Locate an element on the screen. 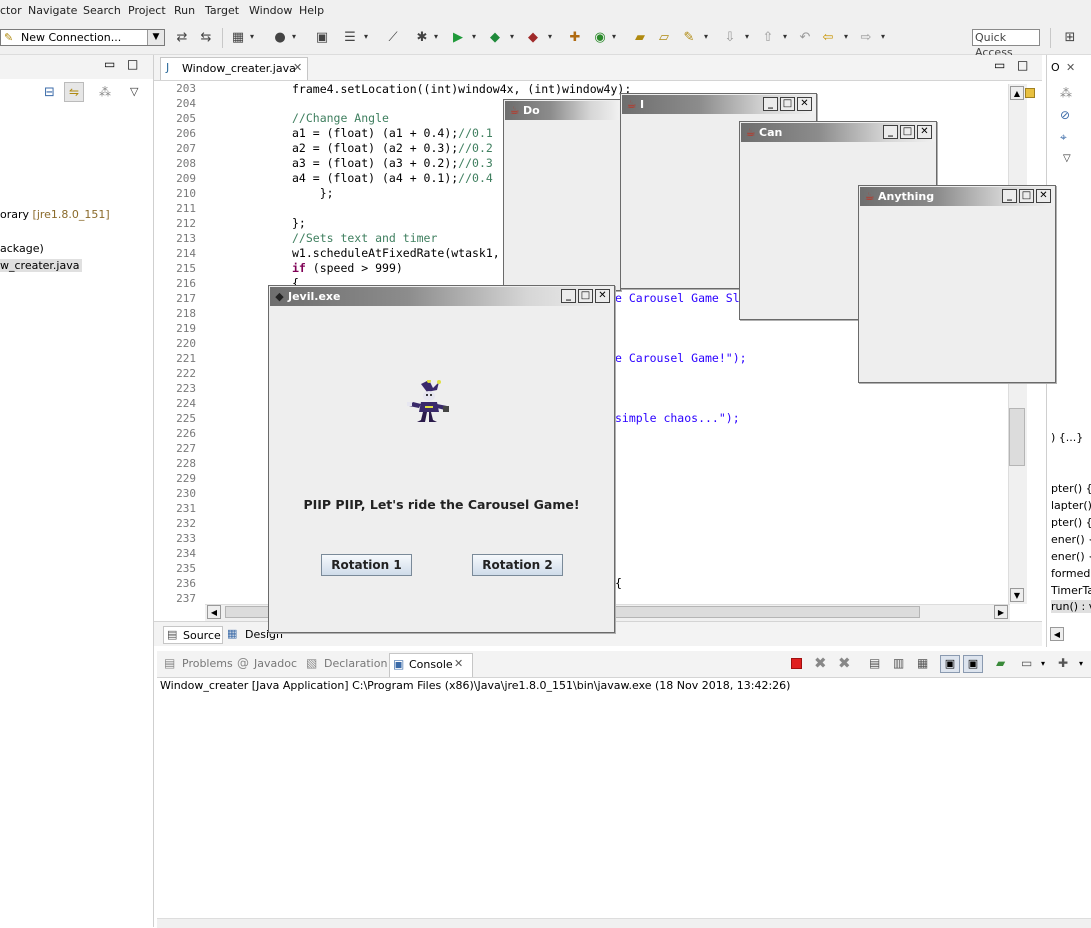 The image size is (1091, 928). link-editor-icon: ⇋ is located at coordinates (74, 92).